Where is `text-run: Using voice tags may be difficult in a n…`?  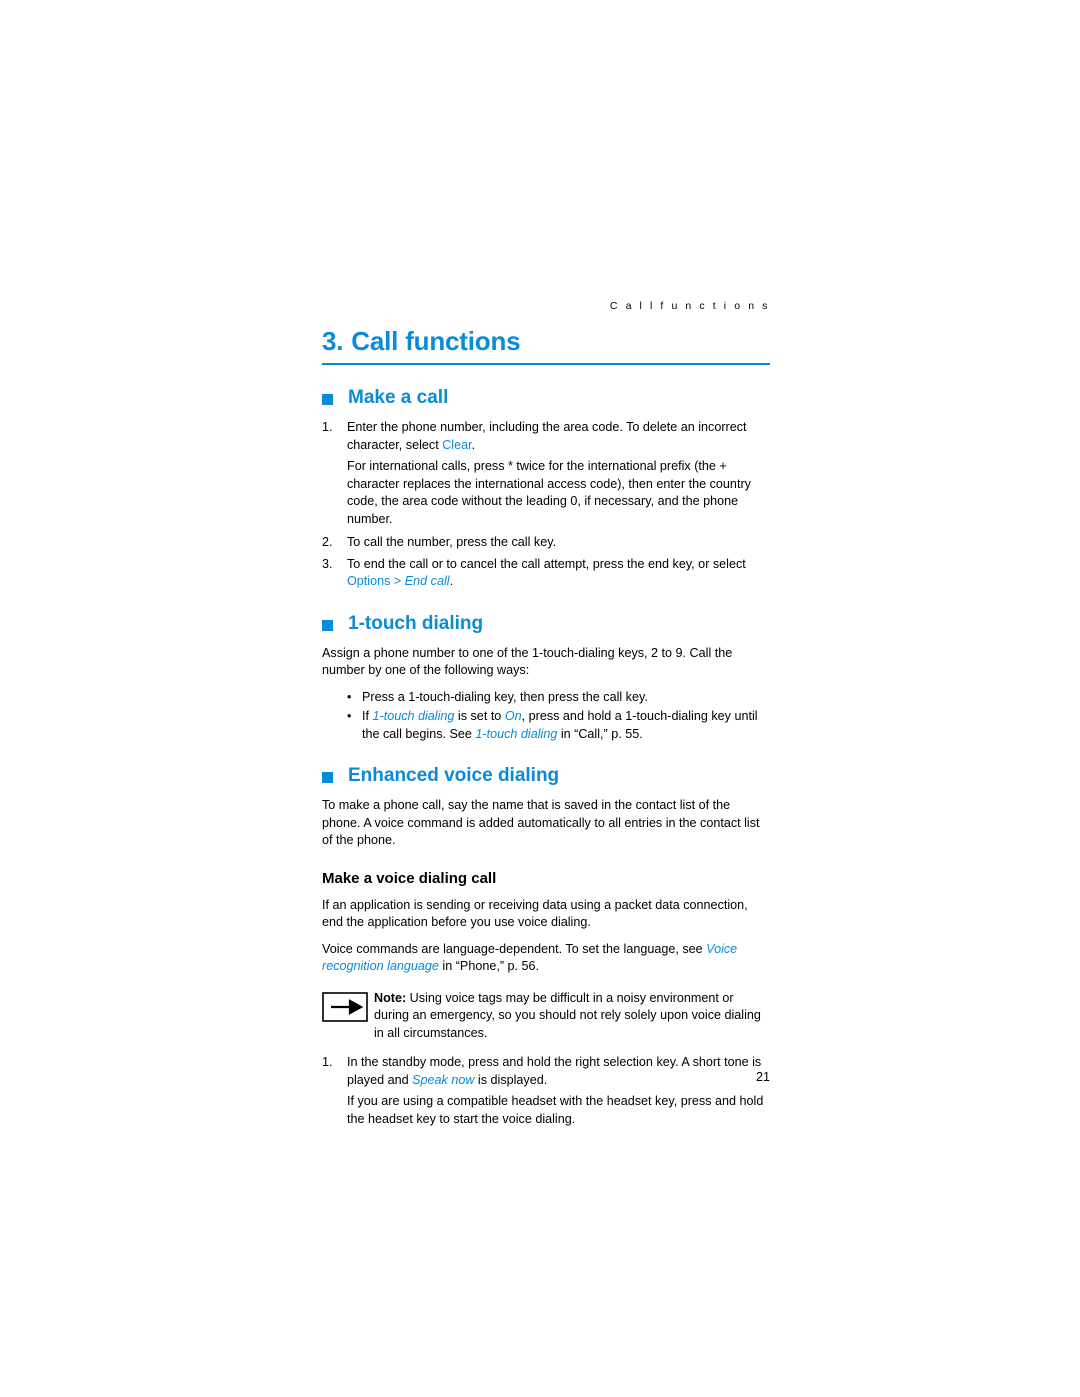 text-run: Using voice tags may be difficult in a n… is located at coordinates (567, 1015).